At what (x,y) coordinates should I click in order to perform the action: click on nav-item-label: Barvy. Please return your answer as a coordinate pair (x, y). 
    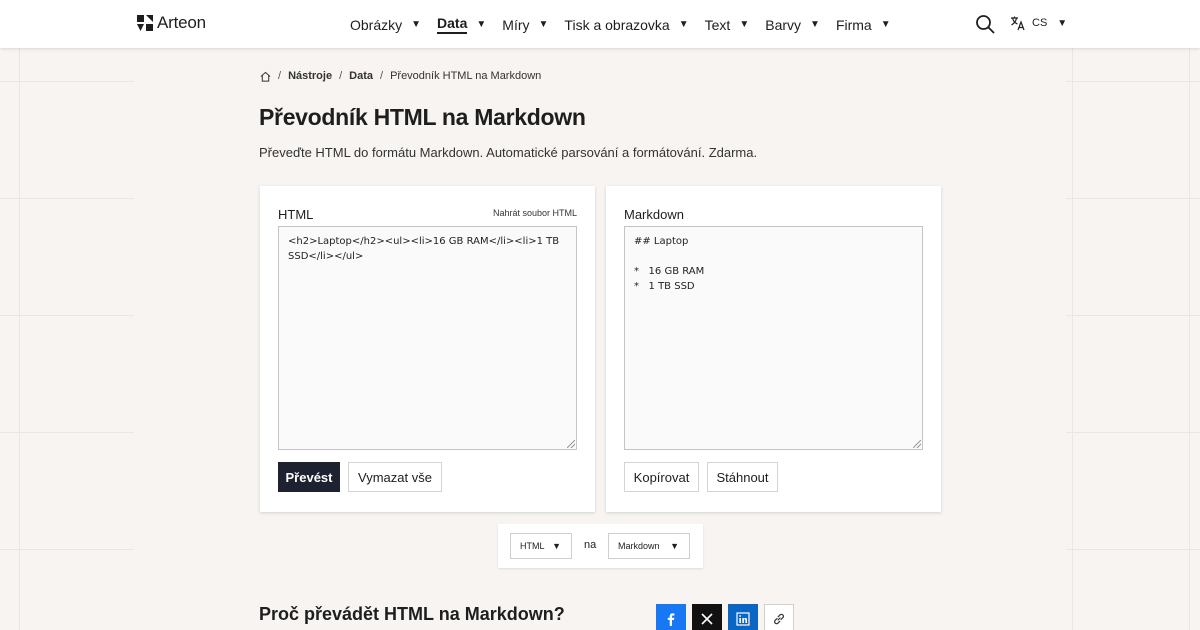
    Looking at the image, I should click on (783, 24).